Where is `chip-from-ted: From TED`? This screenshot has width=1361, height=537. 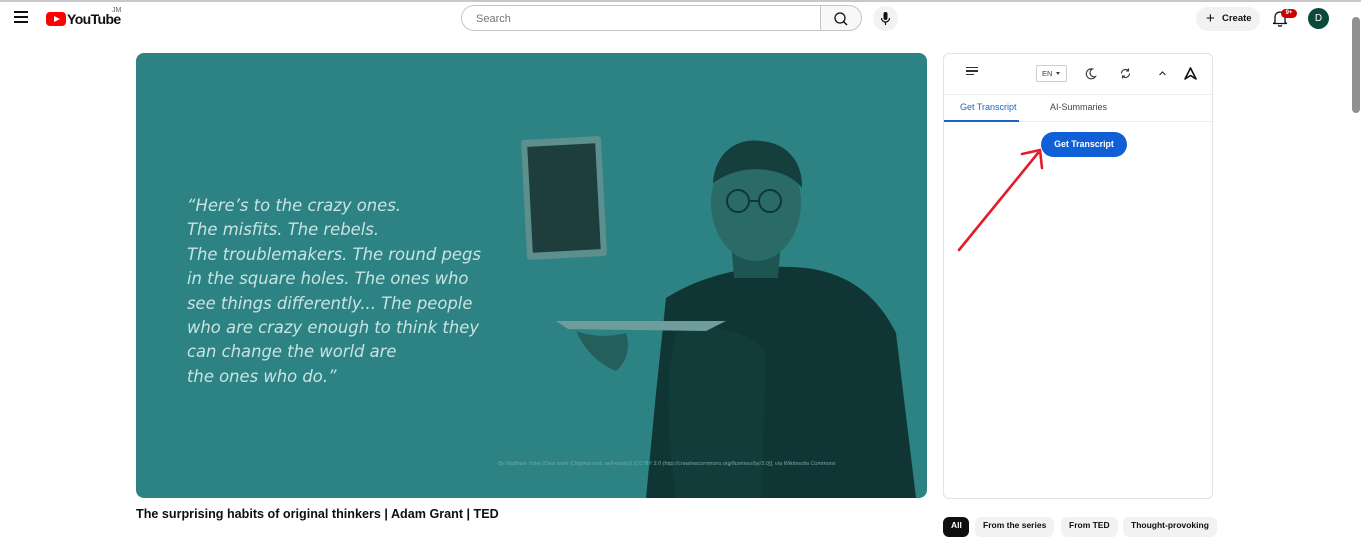 chip-from-ted: From TED is located at coordinates (1089, 527).